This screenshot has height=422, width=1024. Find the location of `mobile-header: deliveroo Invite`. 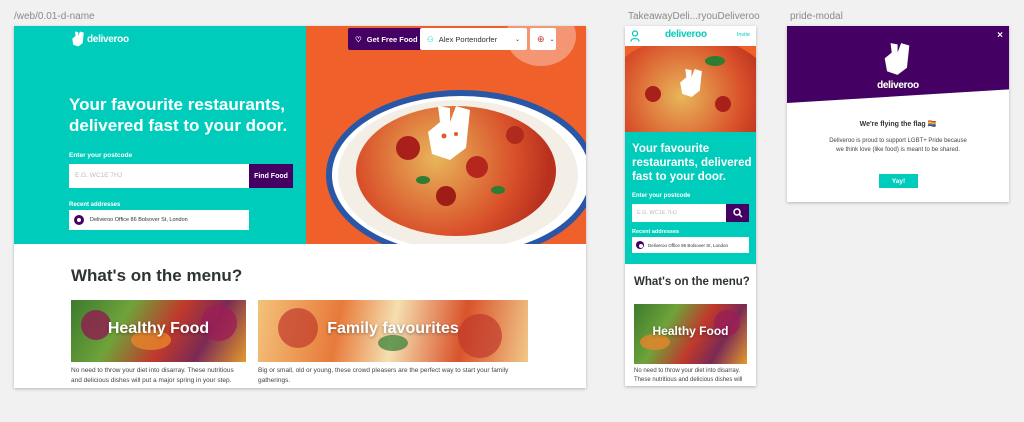

mobile-header: deliveroo Invite is located at coordinates (690, 36).